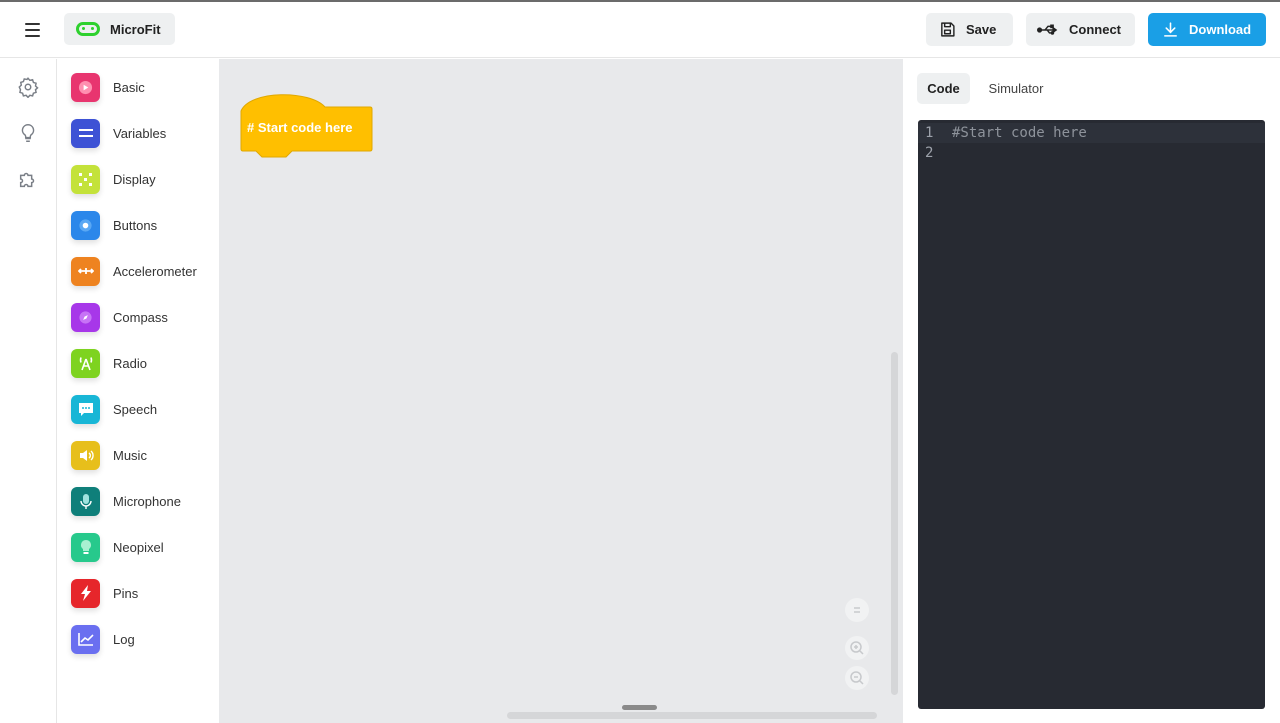 Image resolution: width=1280 pixels, height=723 pixels. Describe the element at coordinates (943, 88) in the screenshot. I see `tab-code: Code` at that location.